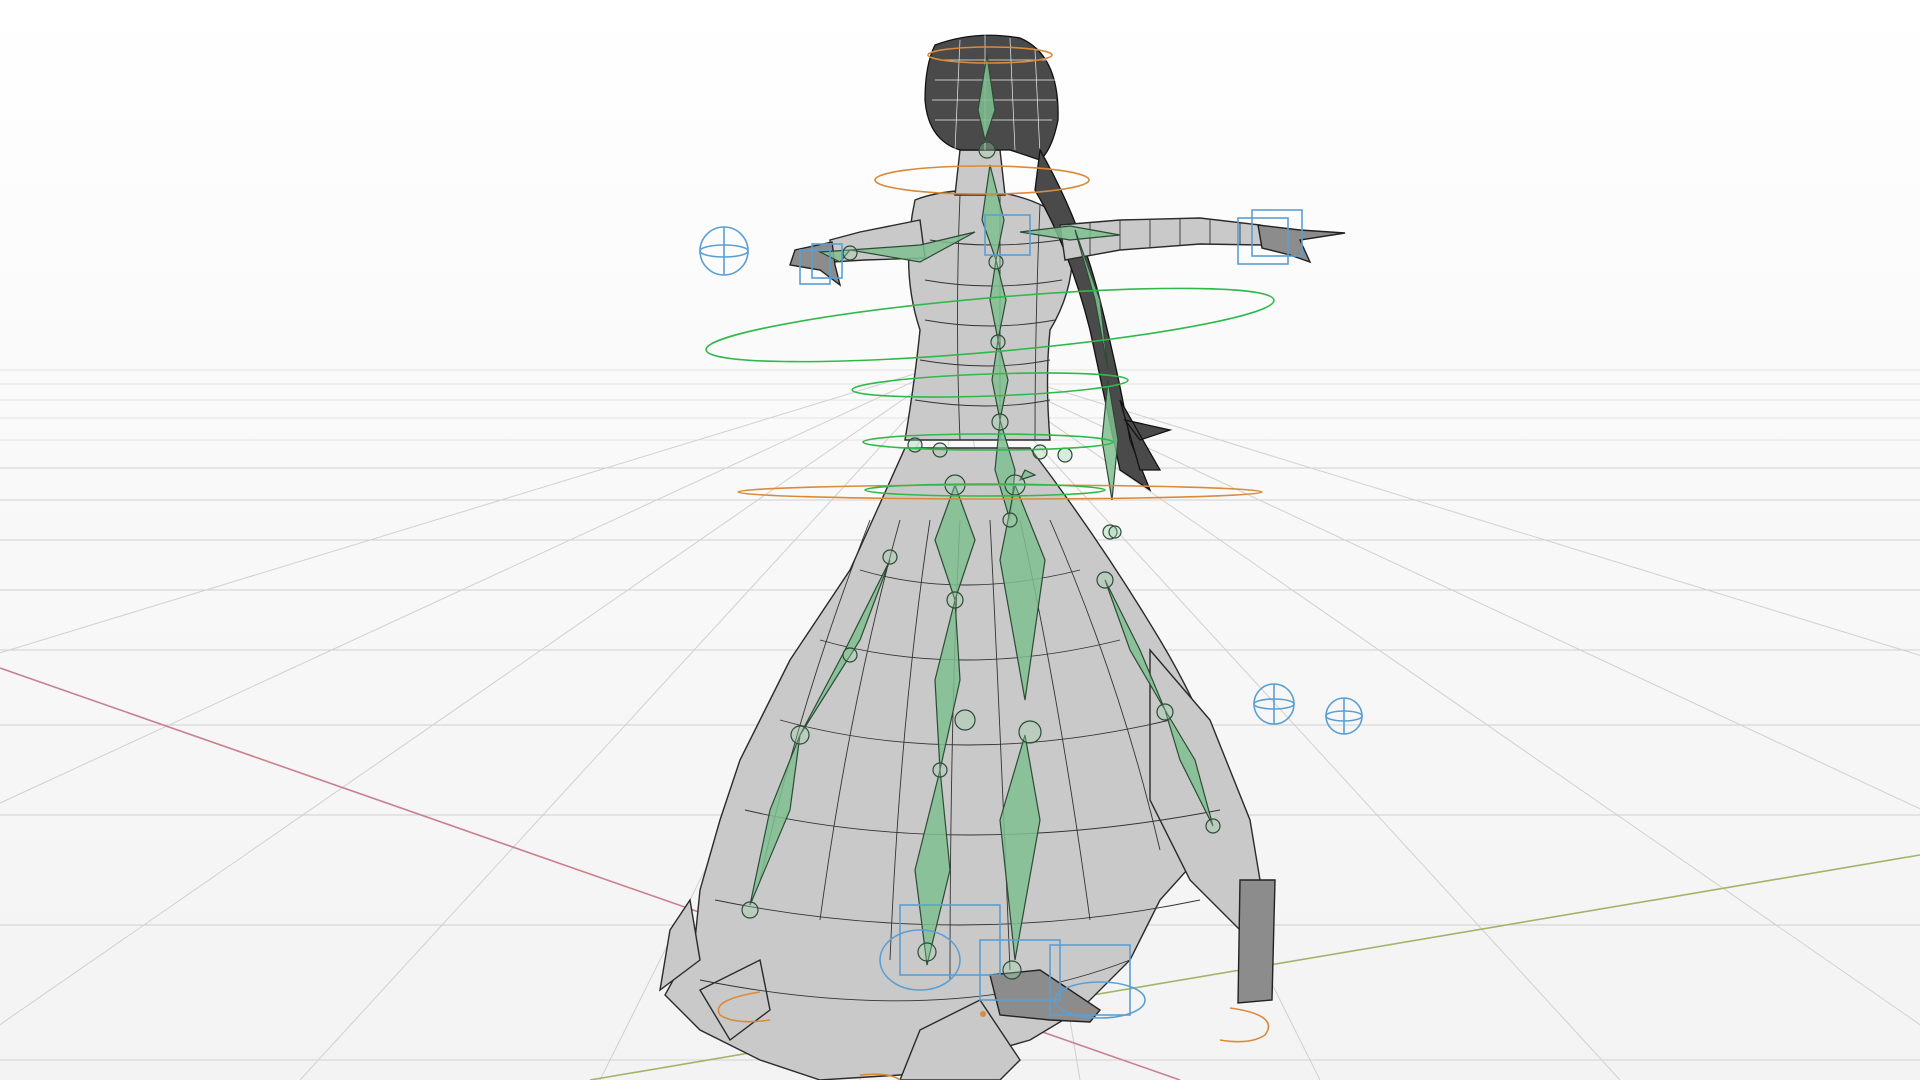 Image resolution: width=1920 pixels, height=1080 pixels. What do you see at coordinates (1244, 1025) in the screenshot?
I see `root-control-arc` at bounding box center [1244, 1025].